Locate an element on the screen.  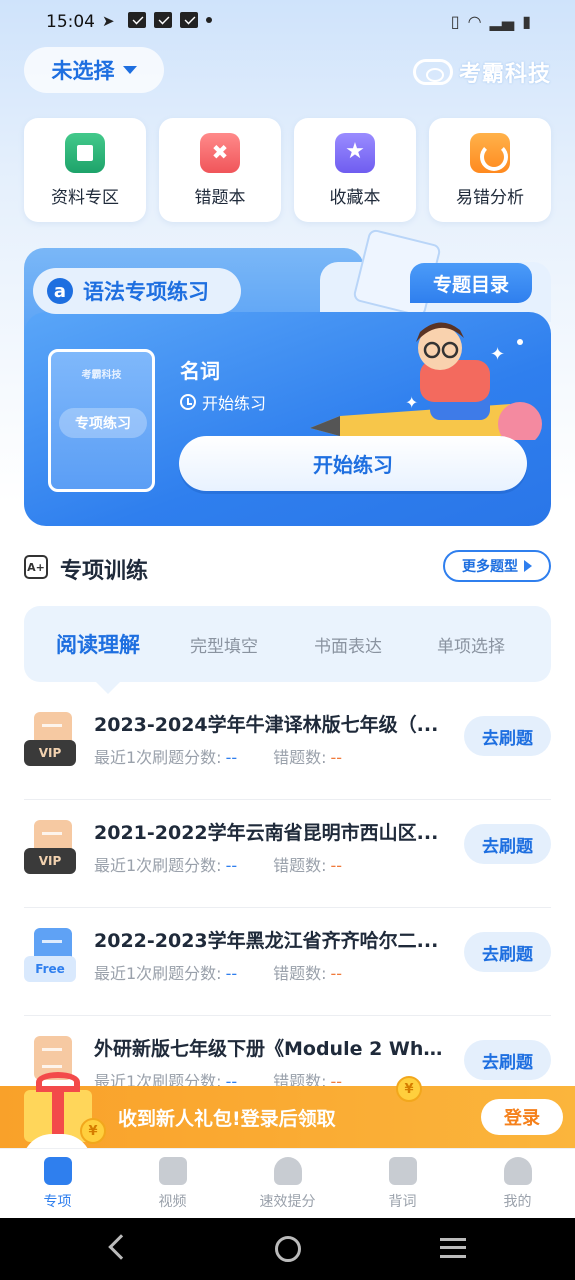
system-navigation-bar is located at coordinates (287, 1249).